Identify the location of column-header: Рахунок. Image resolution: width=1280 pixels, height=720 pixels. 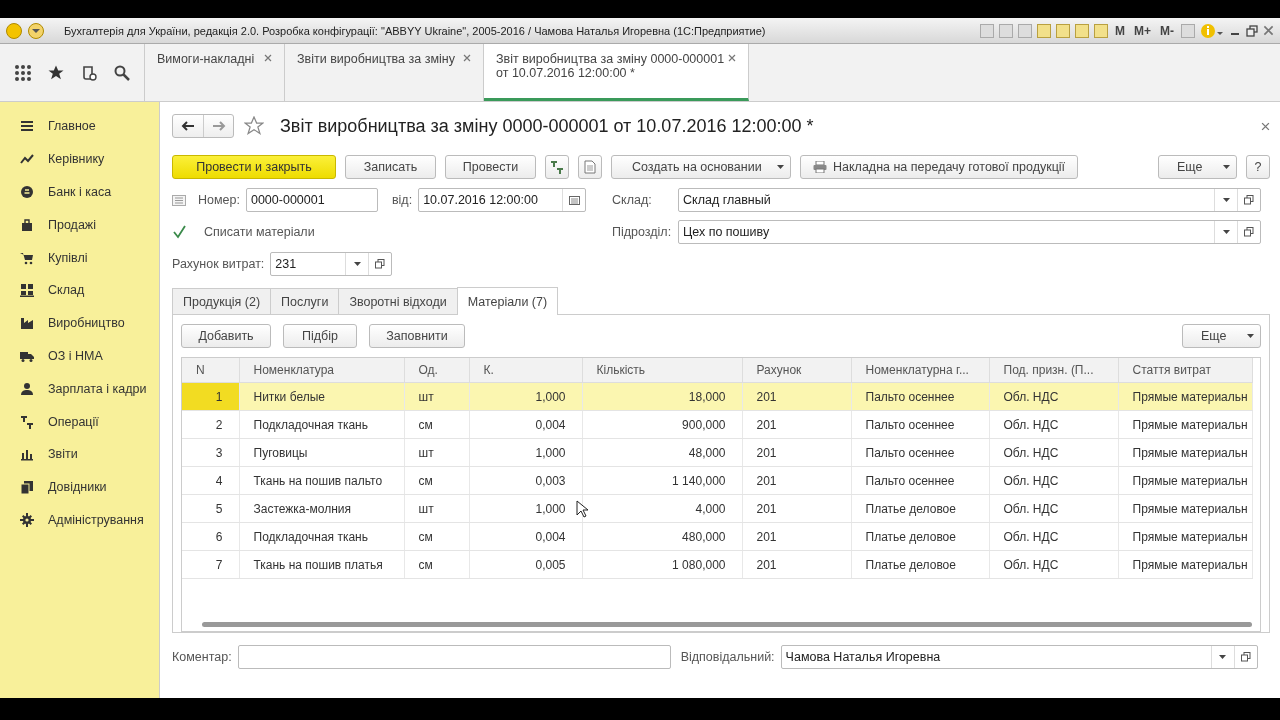
(796, 370).